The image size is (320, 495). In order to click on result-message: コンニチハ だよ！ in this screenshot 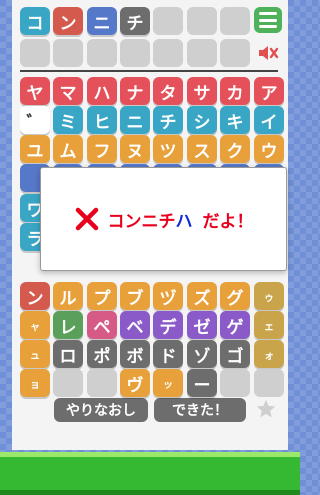, I will do `click(181, 219)`.